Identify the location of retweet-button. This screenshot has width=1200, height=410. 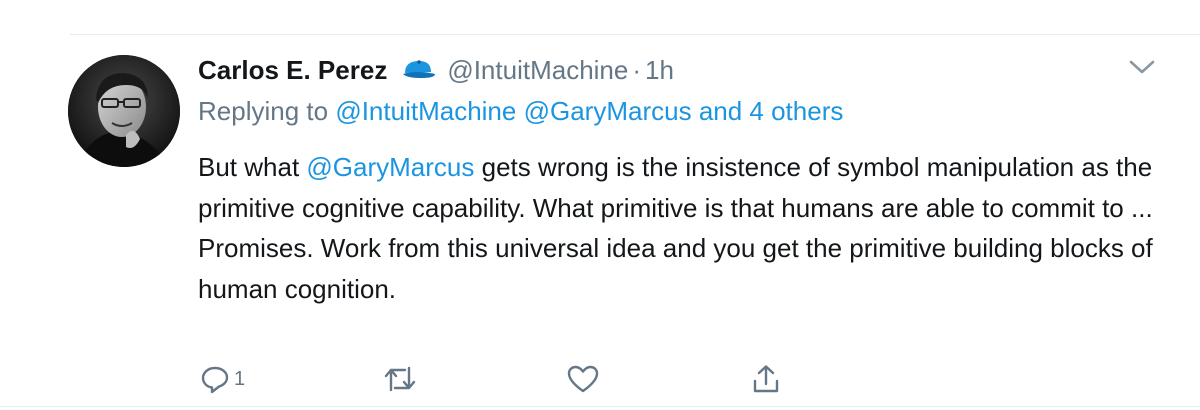
(402, 379).